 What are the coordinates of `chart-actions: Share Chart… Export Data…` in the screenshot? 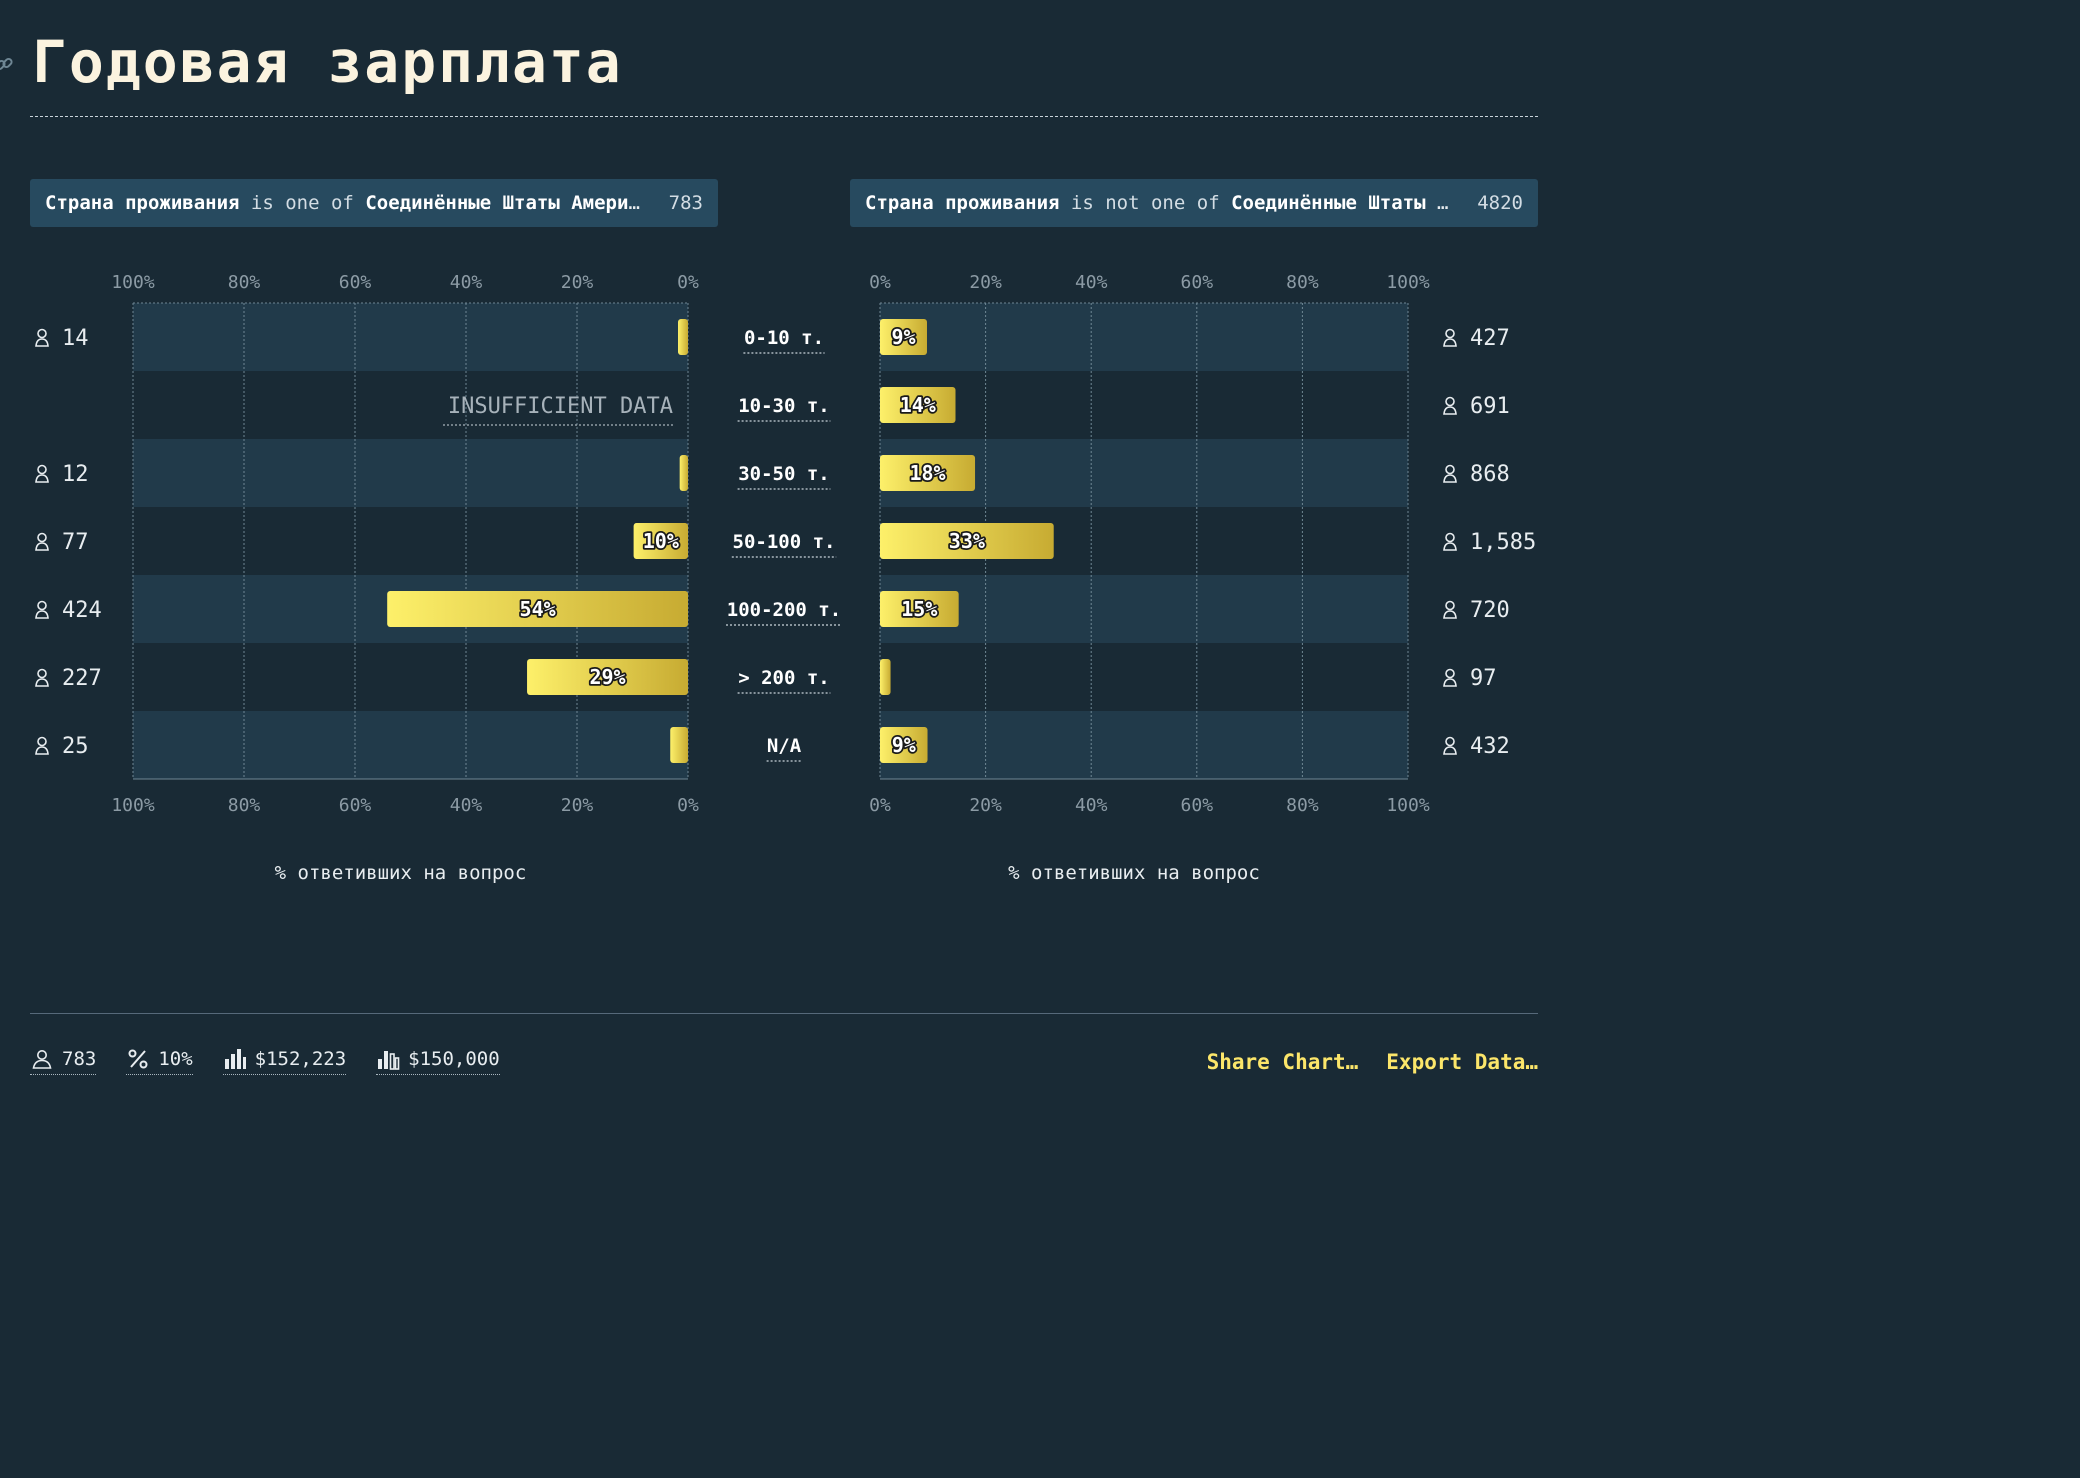 It's located at (1372, 1062).